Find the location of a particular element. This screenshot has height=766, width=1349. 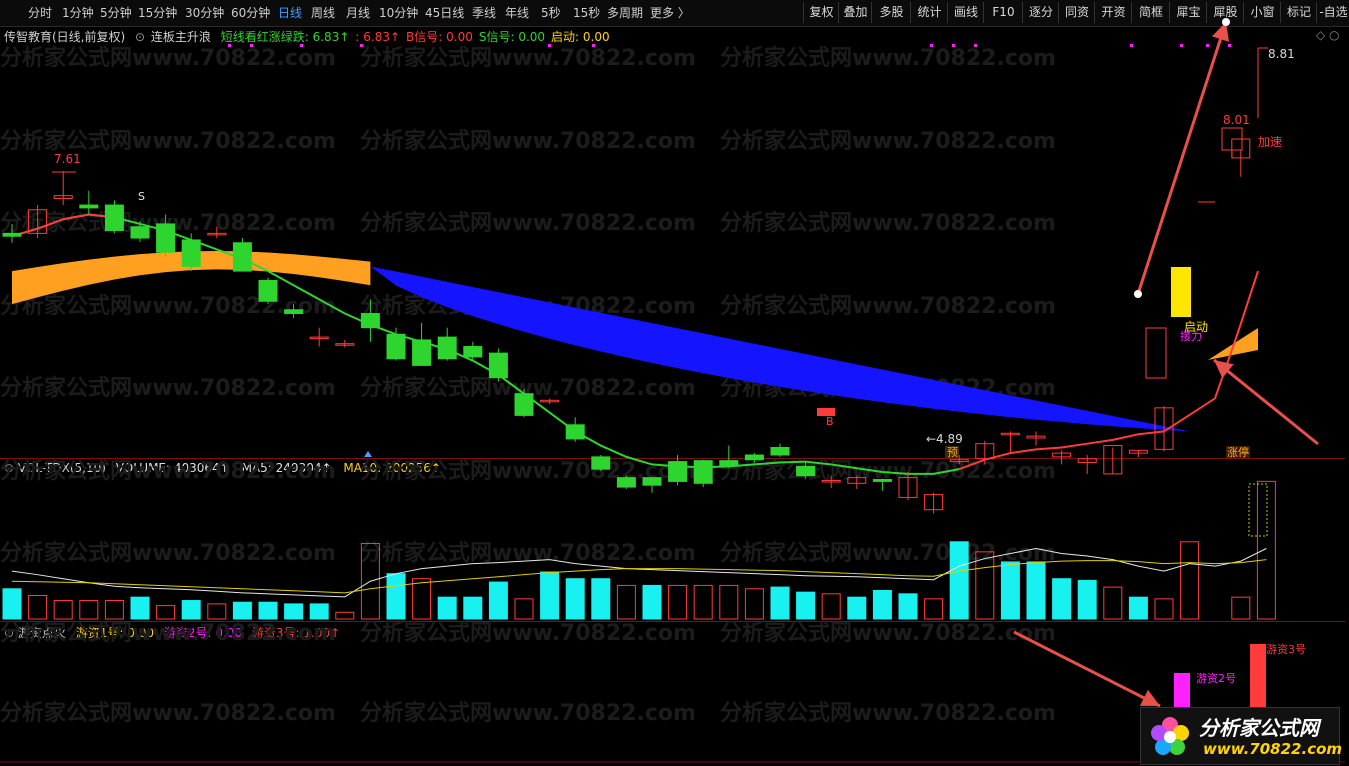

volume-bar-projection is located at coordinates (1258, 510).